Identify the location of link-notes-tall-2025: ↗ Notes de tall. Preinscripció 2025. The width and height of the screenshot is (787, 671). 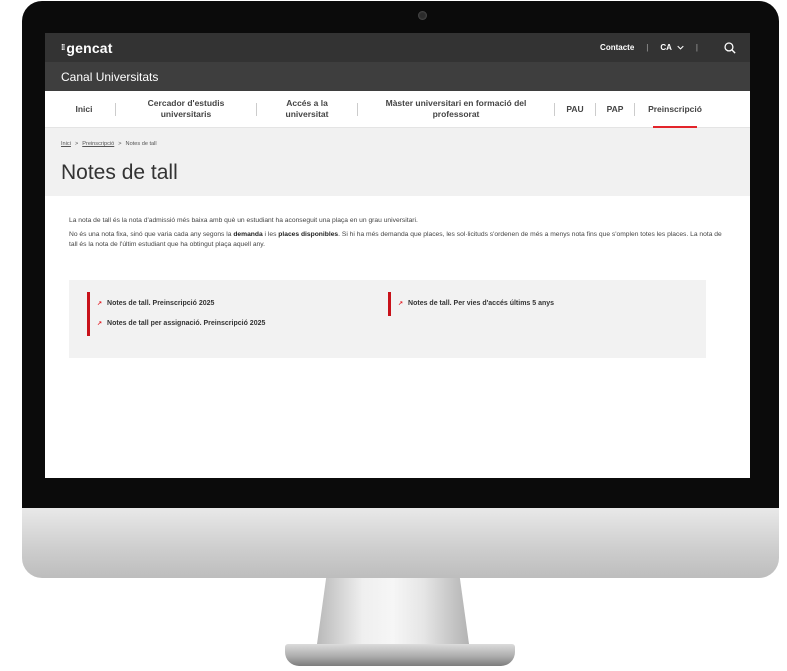
(155, 303).